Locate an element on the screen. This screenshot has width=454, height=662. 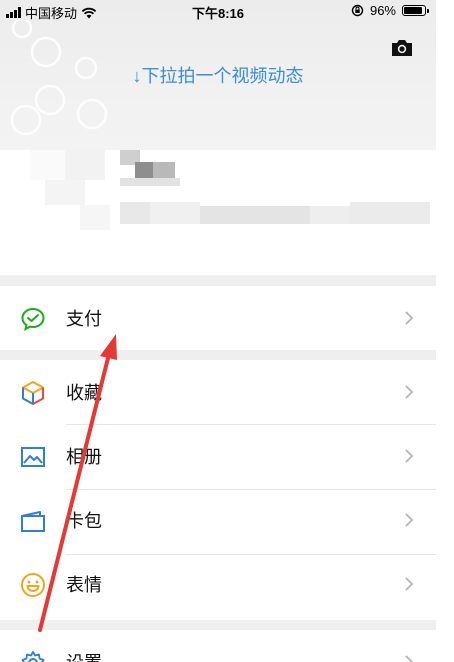
gear-icon is located at coordinates (33, 656).